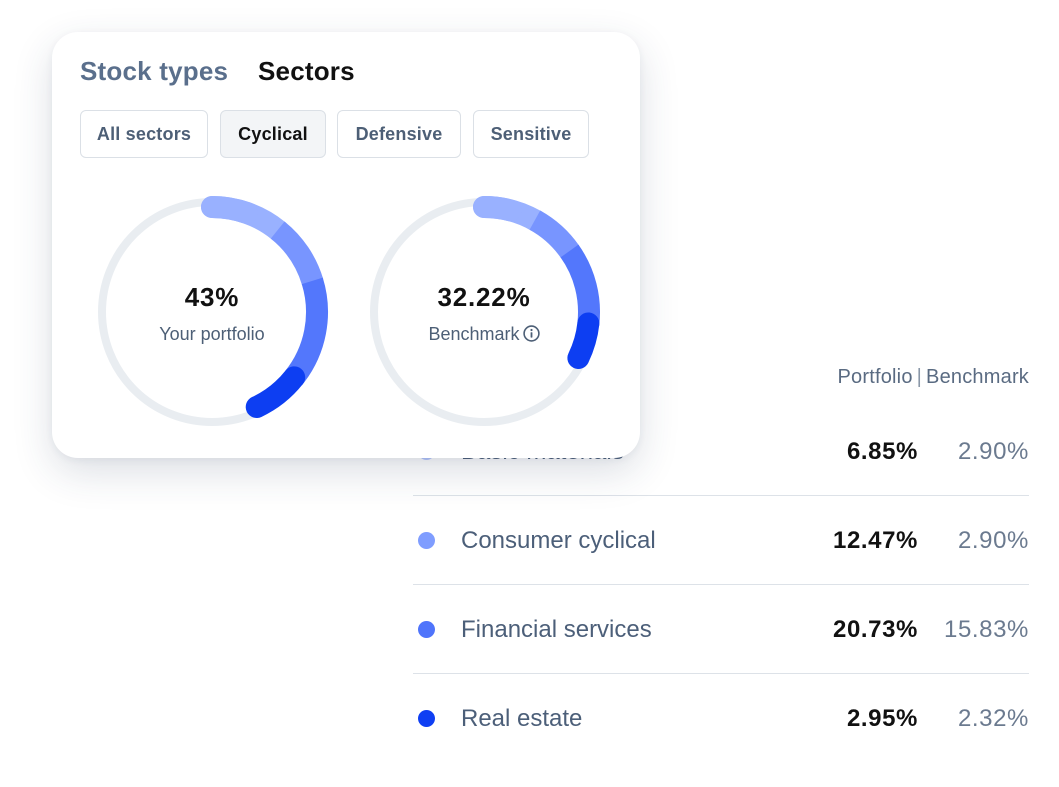 The width and height of the screenshot is (1059, 787). Describe the element at coordinates (229, 210) in the screenshot. I see `portfolio-arc-start-cap` at that location.